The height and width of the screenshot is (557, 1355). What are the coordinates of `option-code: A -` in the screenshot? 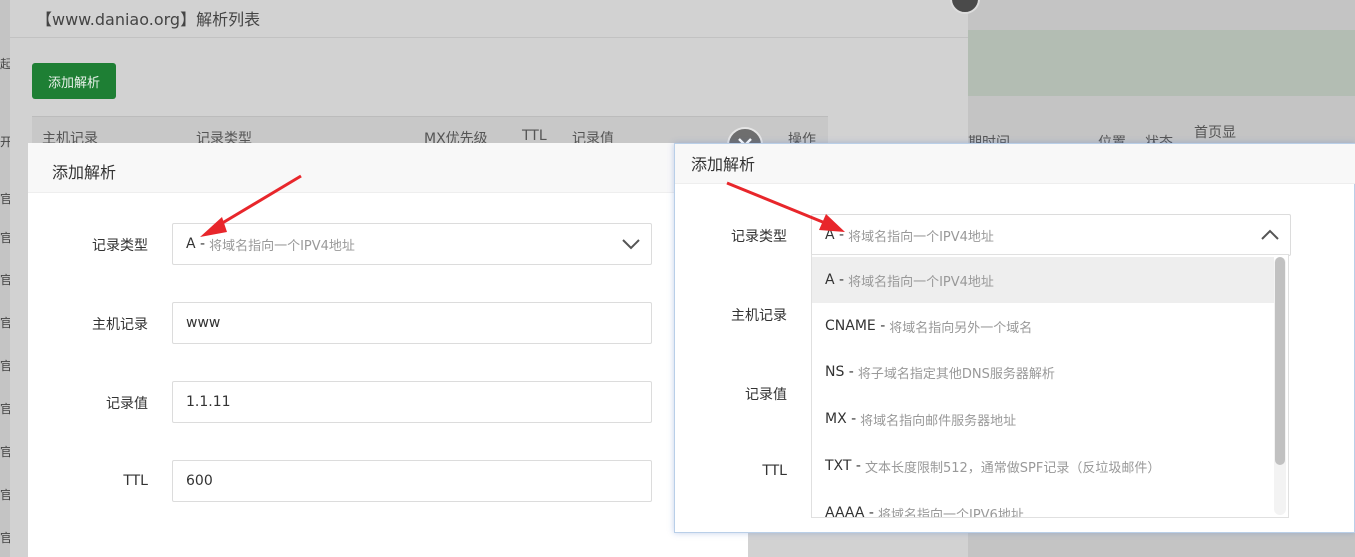 It's located at (835, 280).